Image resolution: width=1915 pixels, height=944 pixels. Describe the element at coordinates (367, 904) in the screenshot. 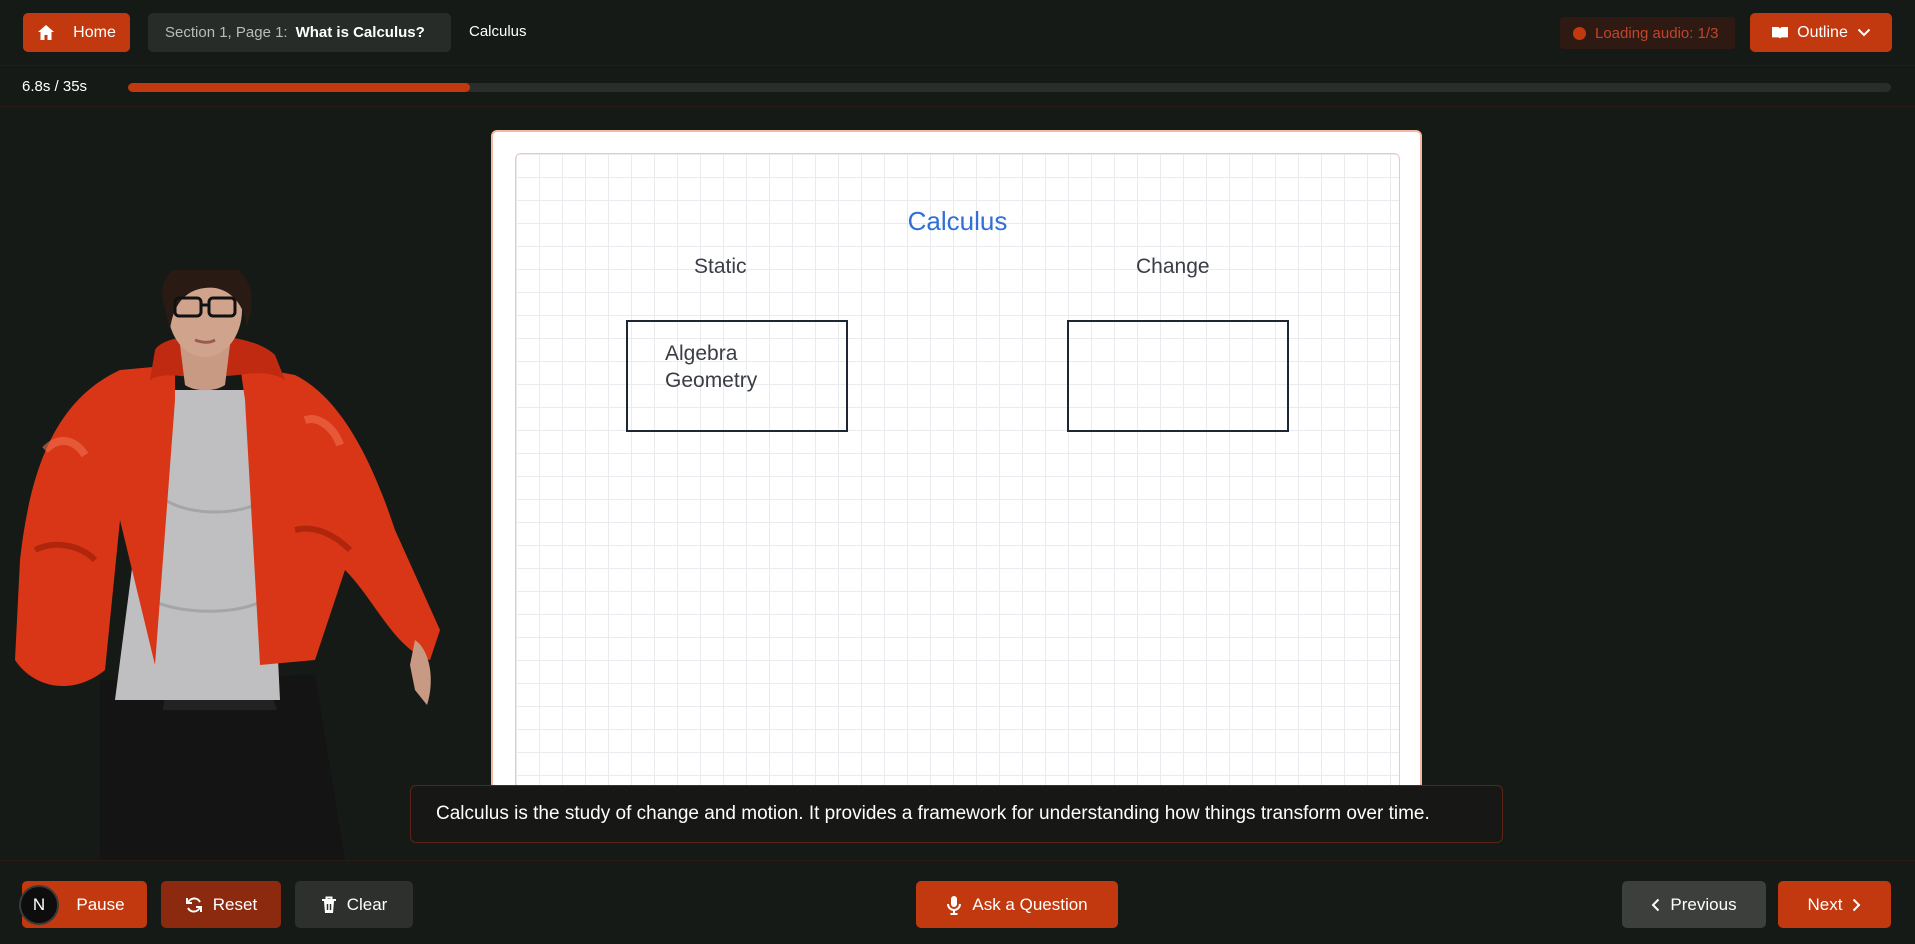

I see `clear-label: Clear` at that location.